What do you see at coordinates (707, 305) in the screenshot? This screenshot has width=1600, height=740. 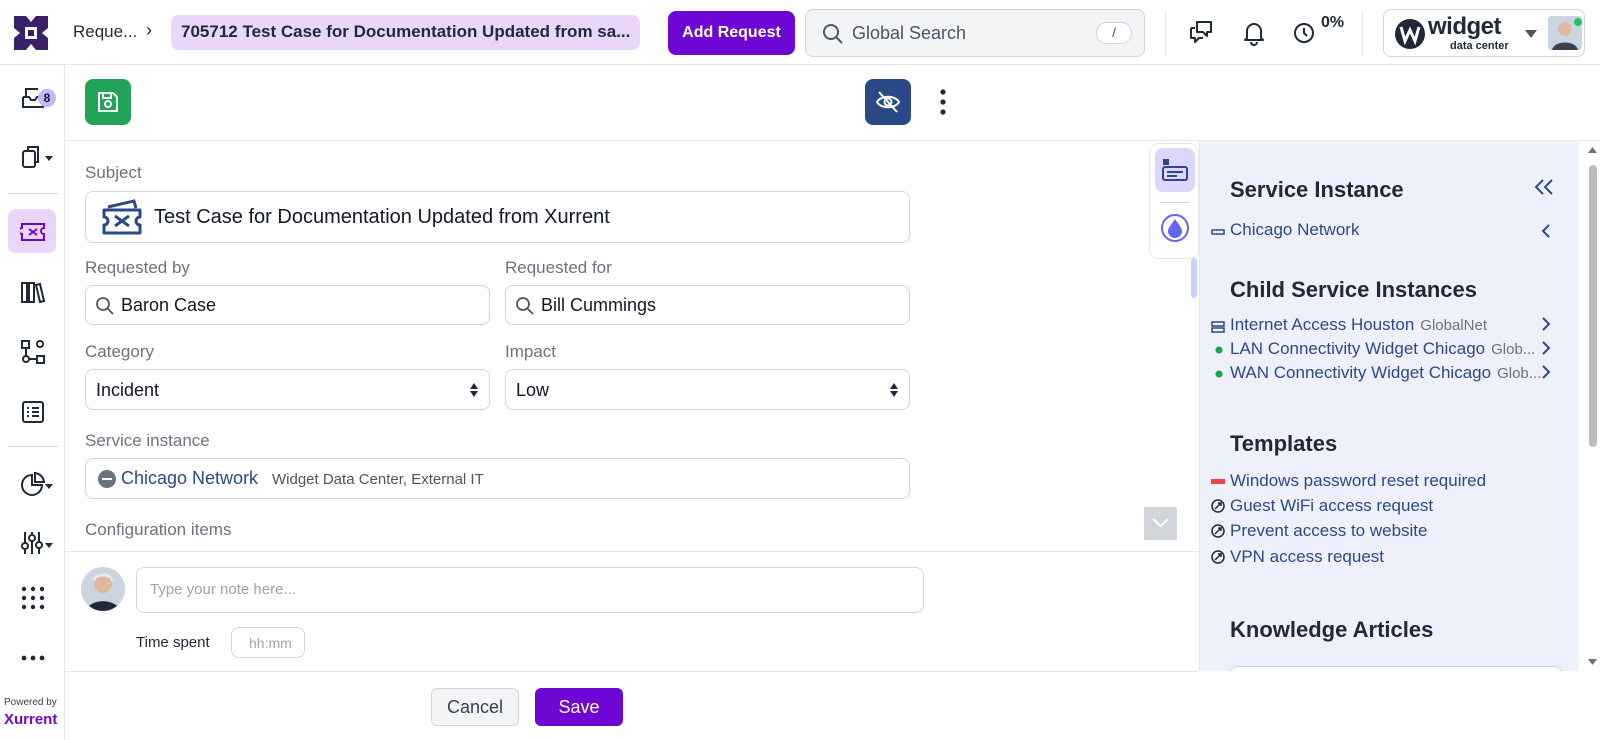 I see `requested-for-field: Bill Cummings` at bounding box center [707, 305].